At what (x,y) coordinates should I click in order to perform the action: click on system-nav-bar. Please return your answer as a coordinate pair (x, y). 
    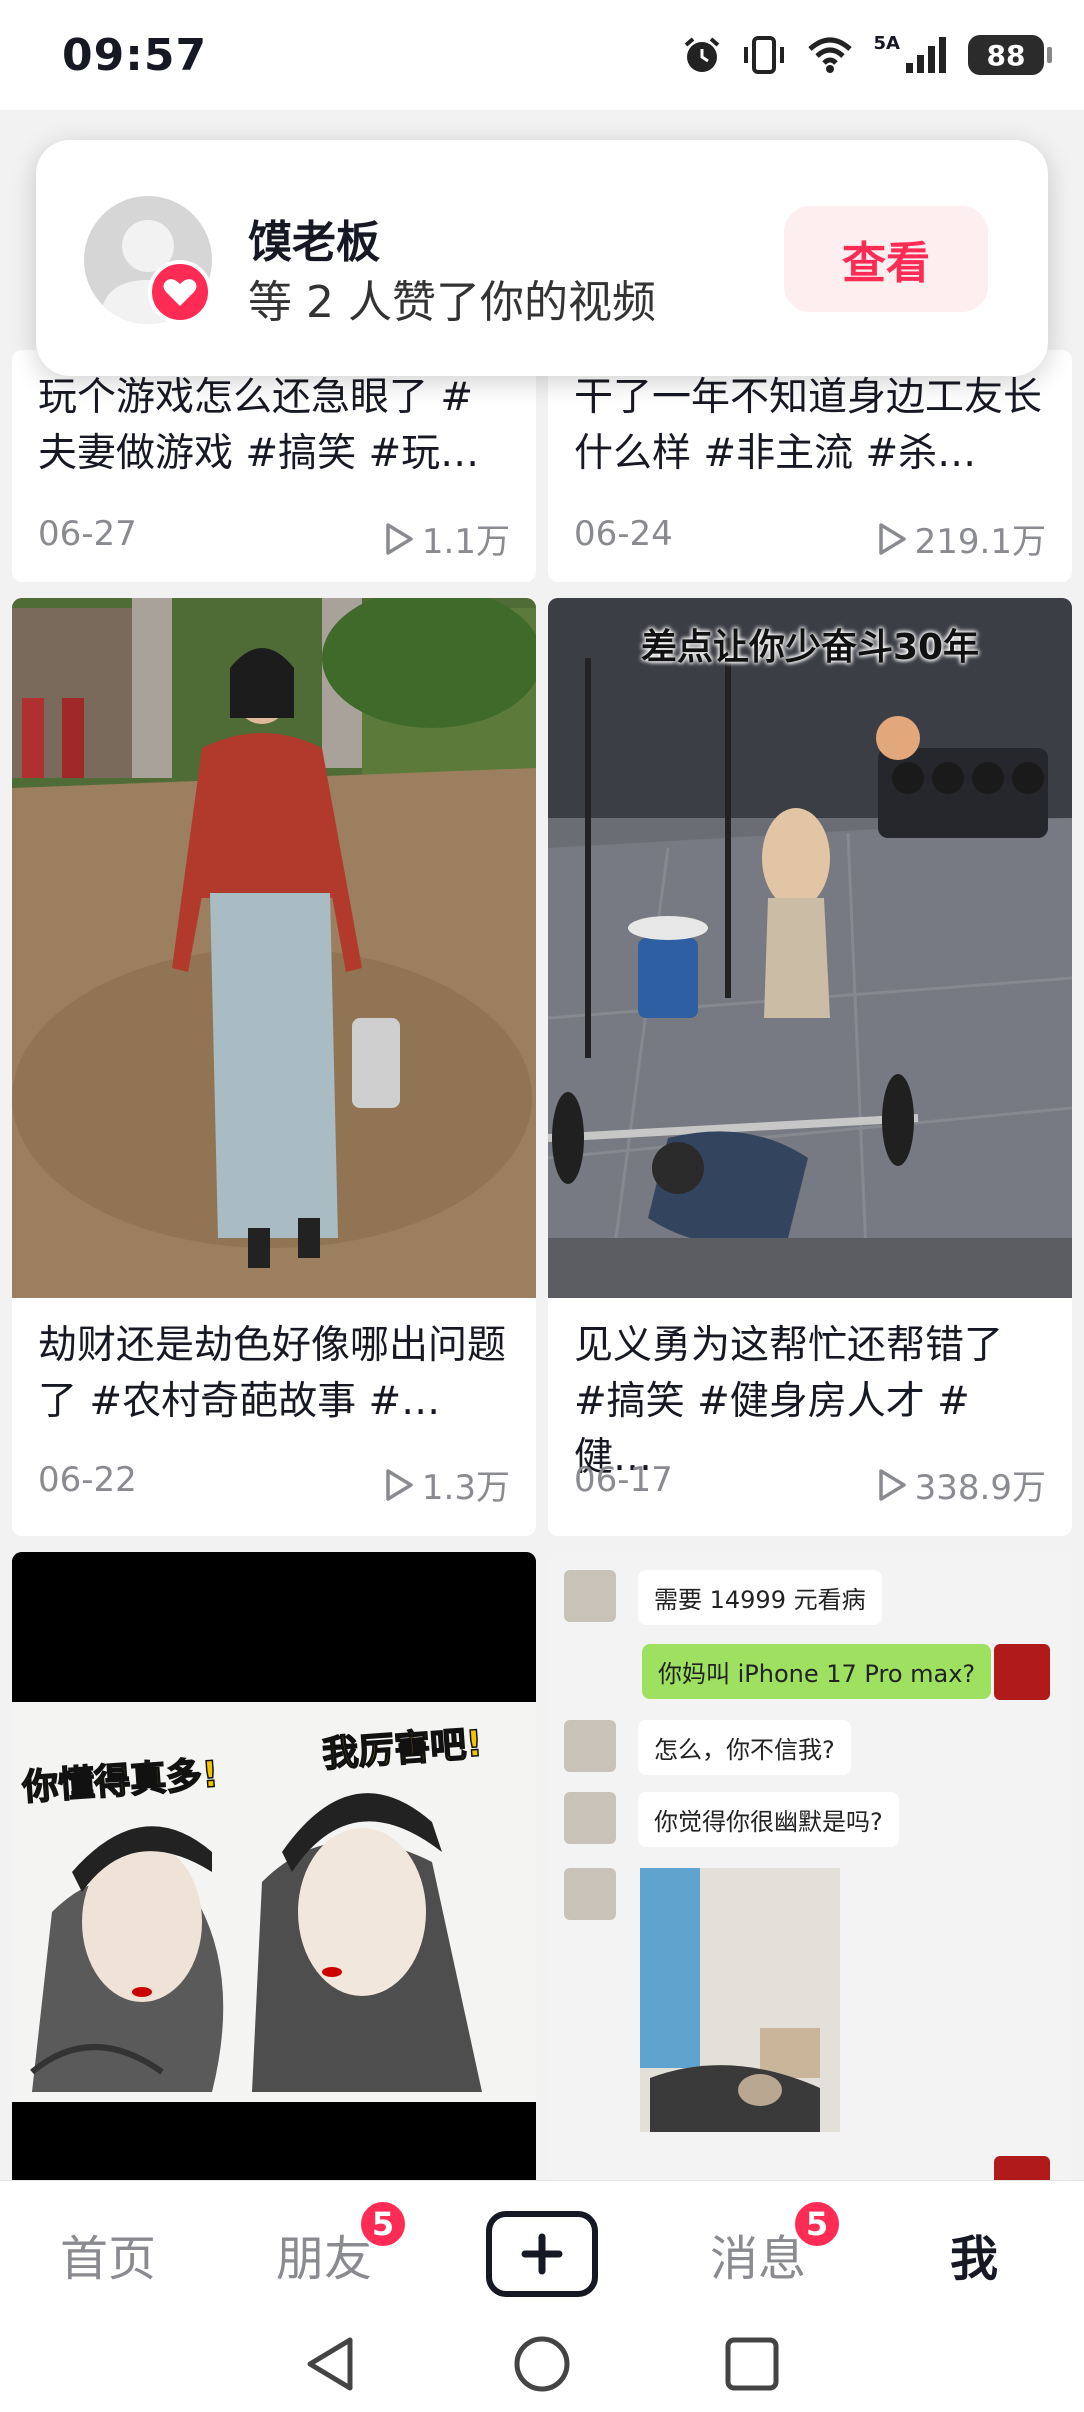
    Looking at the image, I should click on (542, 2366).